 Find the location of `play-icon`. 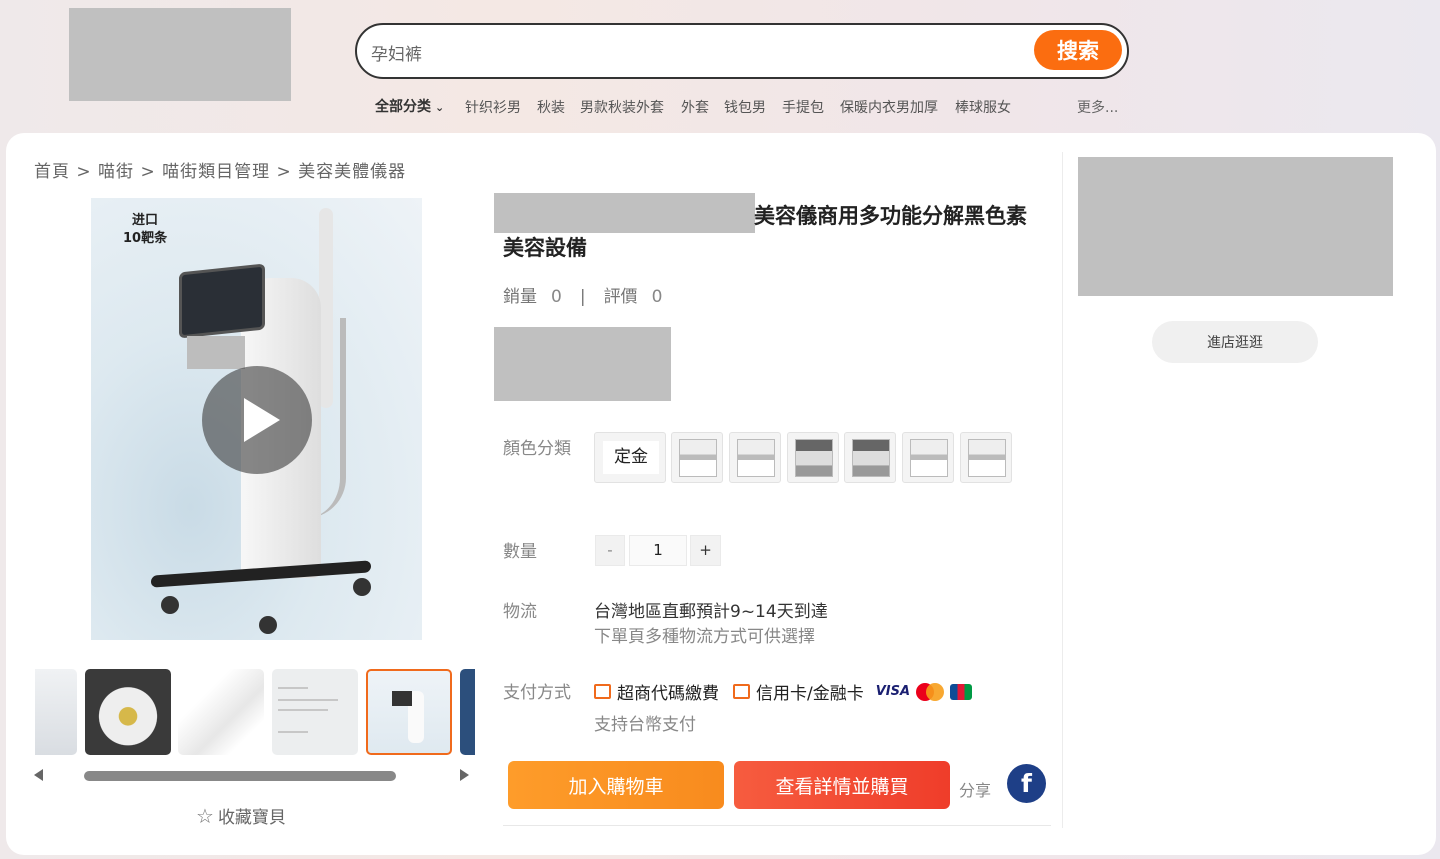

play-icon is located at coordinates (257, 420).